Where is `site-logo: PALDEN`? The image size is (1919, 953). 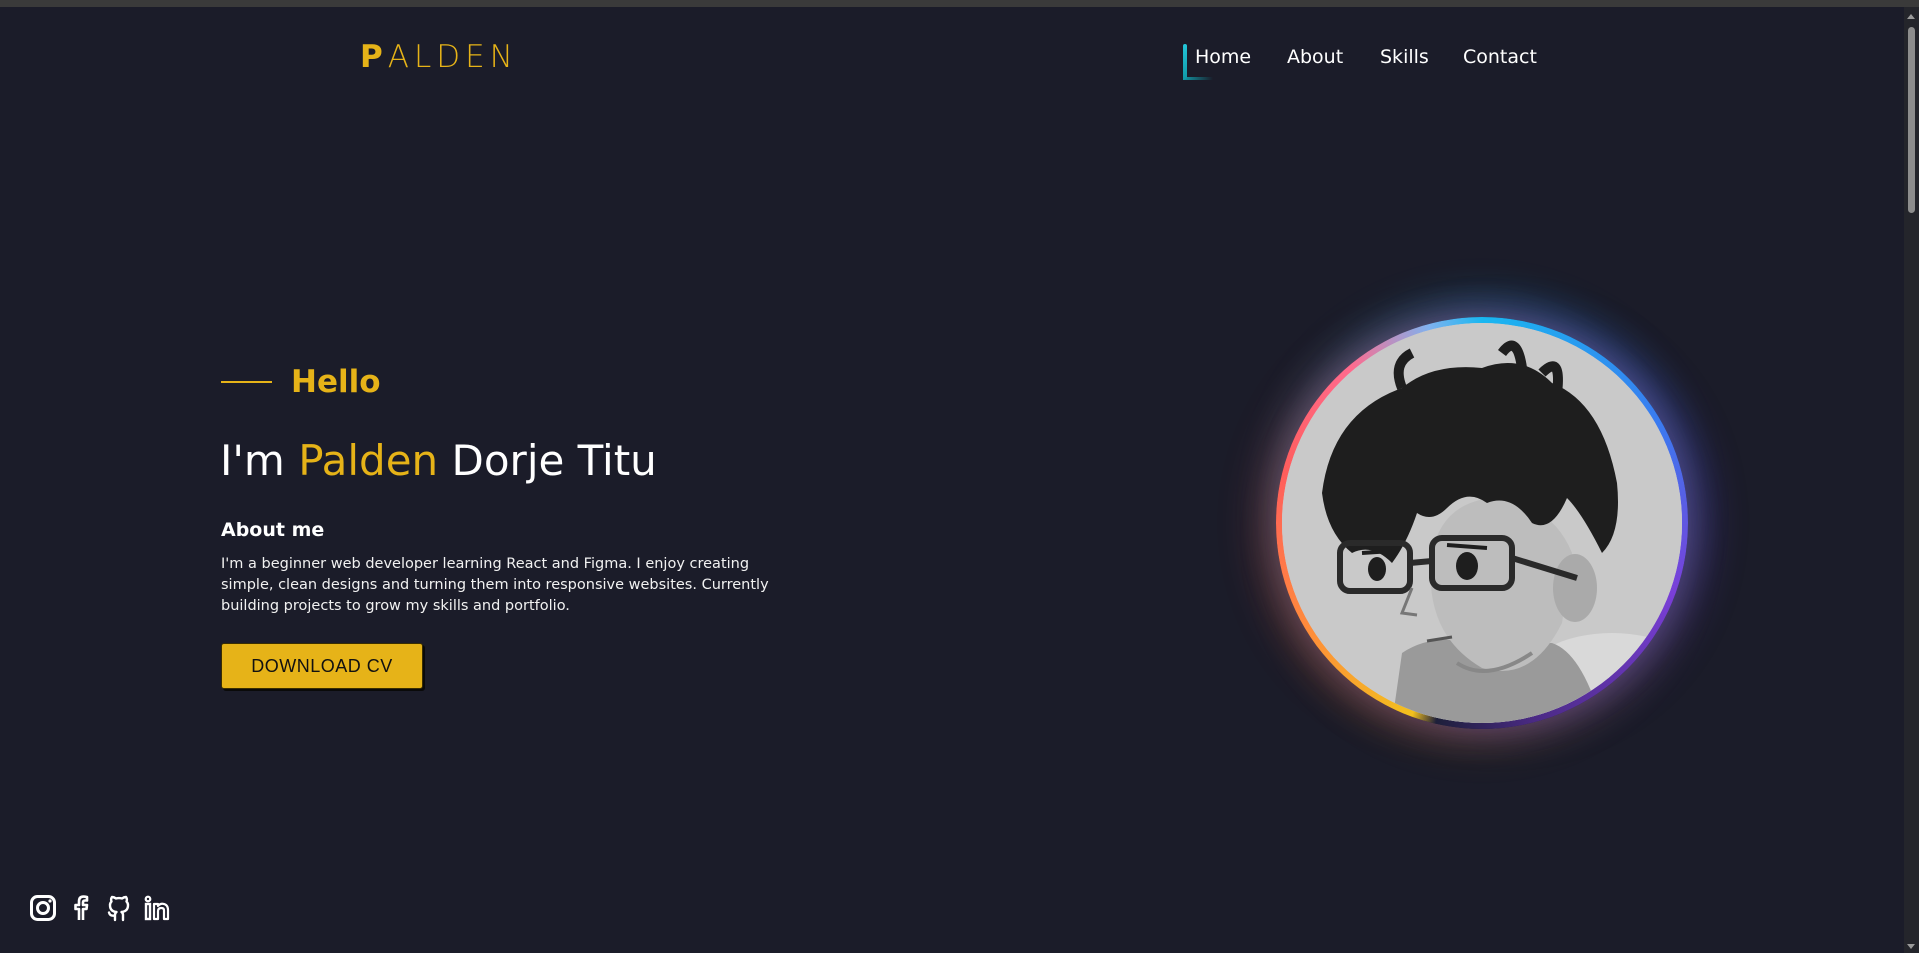 site-logo: PALDEN is located at coordinates (439, 57).